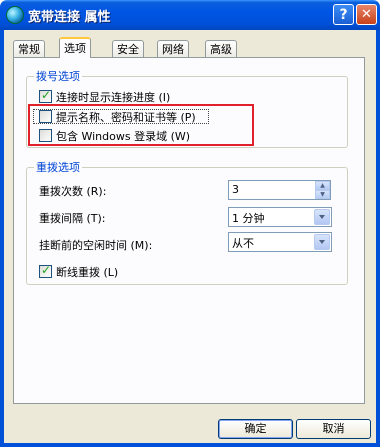  I want to click on tab-general: 常规, so click(29, 48).